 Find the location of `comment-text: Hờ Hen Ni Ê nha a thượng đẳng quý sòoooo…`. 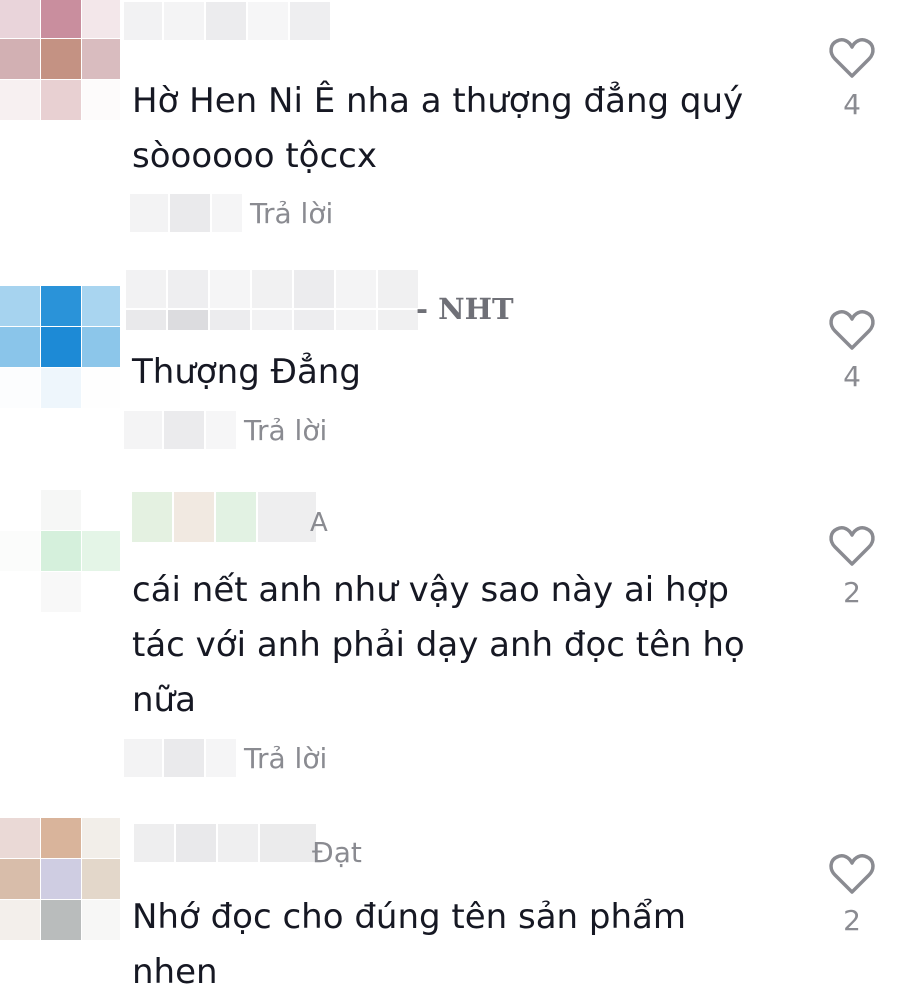

comment-text: Hờ Hen Ni Ê nha a thượng đẳng quý sòoooo… is located at coordinates (438, 128).